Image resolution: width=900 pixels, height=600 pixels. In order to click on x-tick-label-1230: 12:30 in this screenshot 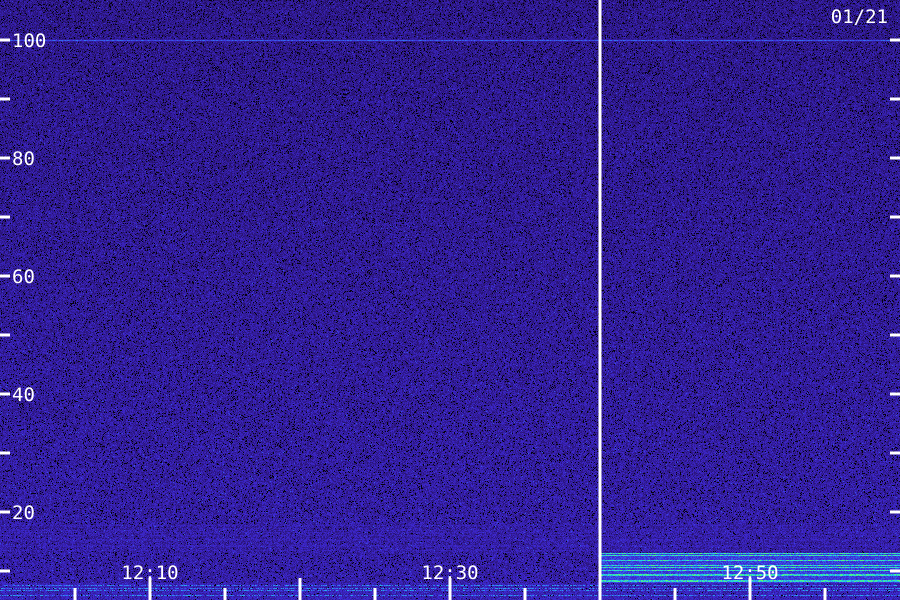, I will do `click(449, 573)`.